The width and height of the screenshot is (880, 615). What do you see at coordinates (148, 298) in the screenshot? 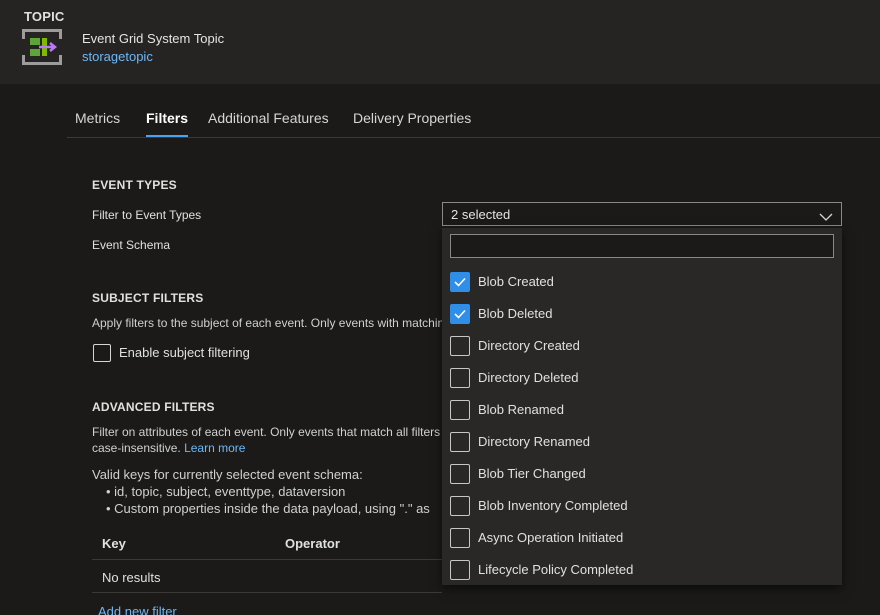
I see `subject-filters-title: SUBJECT FILTERS` at bounding box center [148, 298].